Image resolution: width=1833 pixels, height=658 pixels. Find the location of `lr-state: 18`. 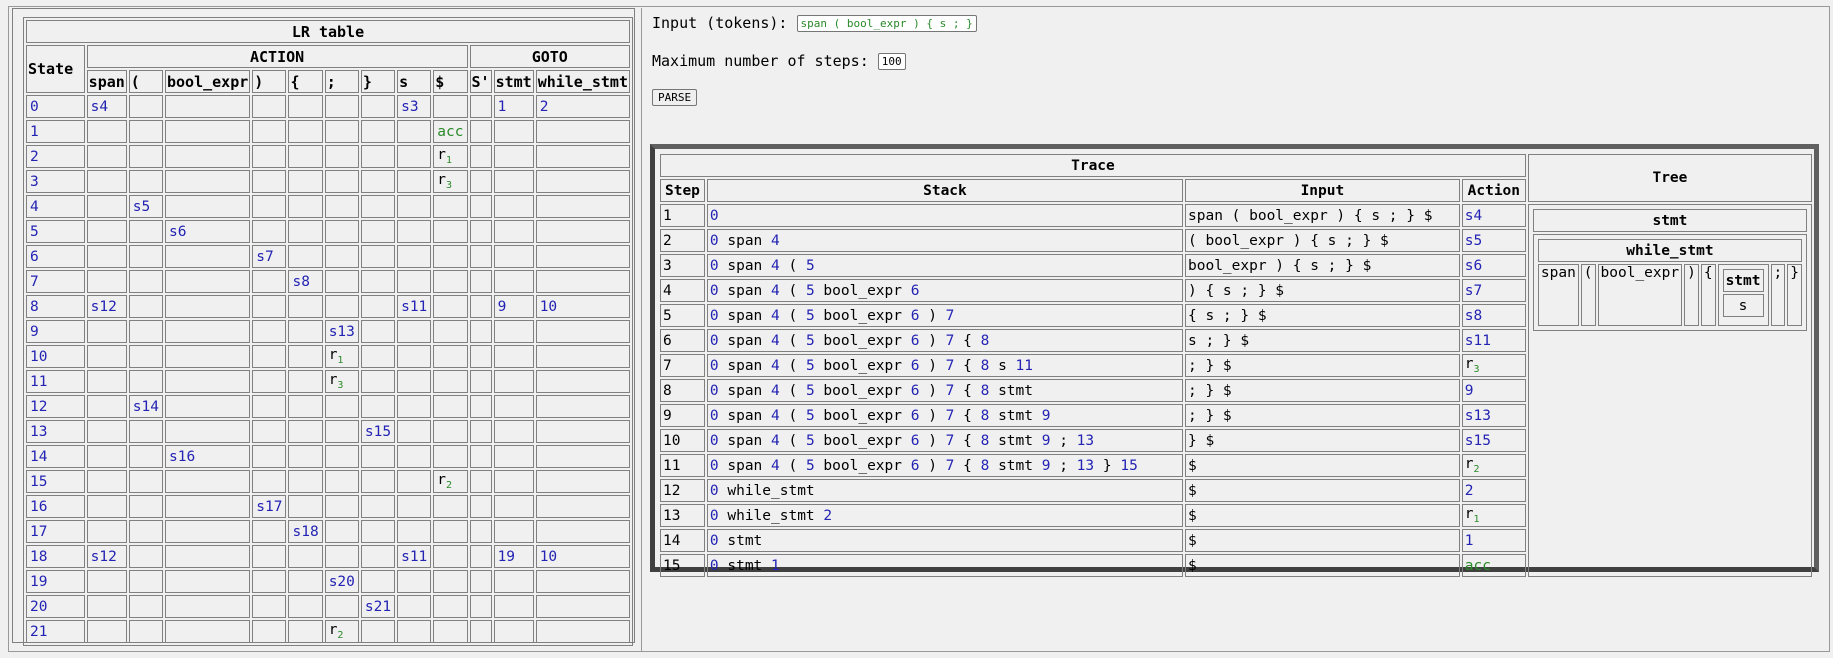

lr-state: 18 is located at coordinates (55, 556).